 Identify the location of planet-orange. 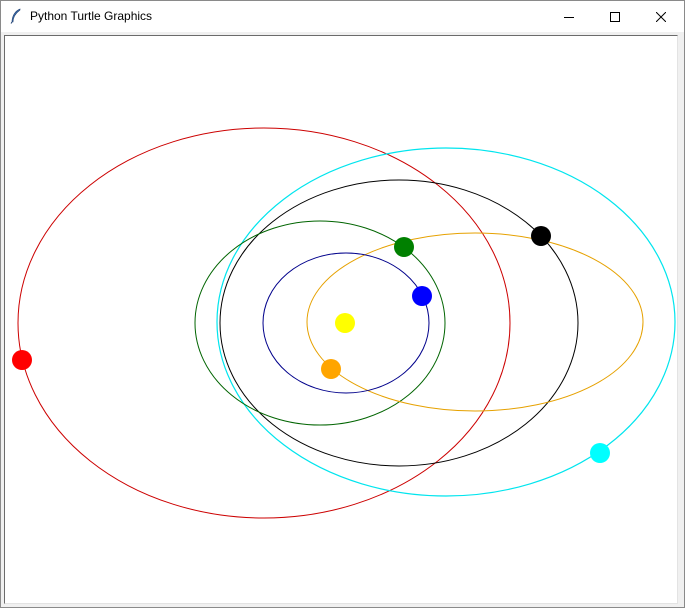
(331, 369).